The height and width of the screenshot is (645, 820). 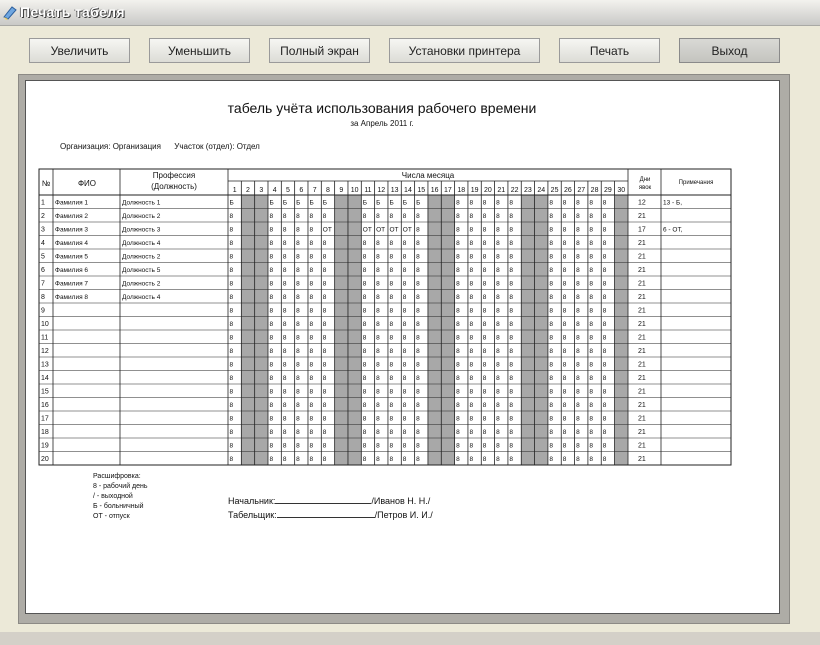 I want to click on day-number: 10, so click(x=355, y=190).